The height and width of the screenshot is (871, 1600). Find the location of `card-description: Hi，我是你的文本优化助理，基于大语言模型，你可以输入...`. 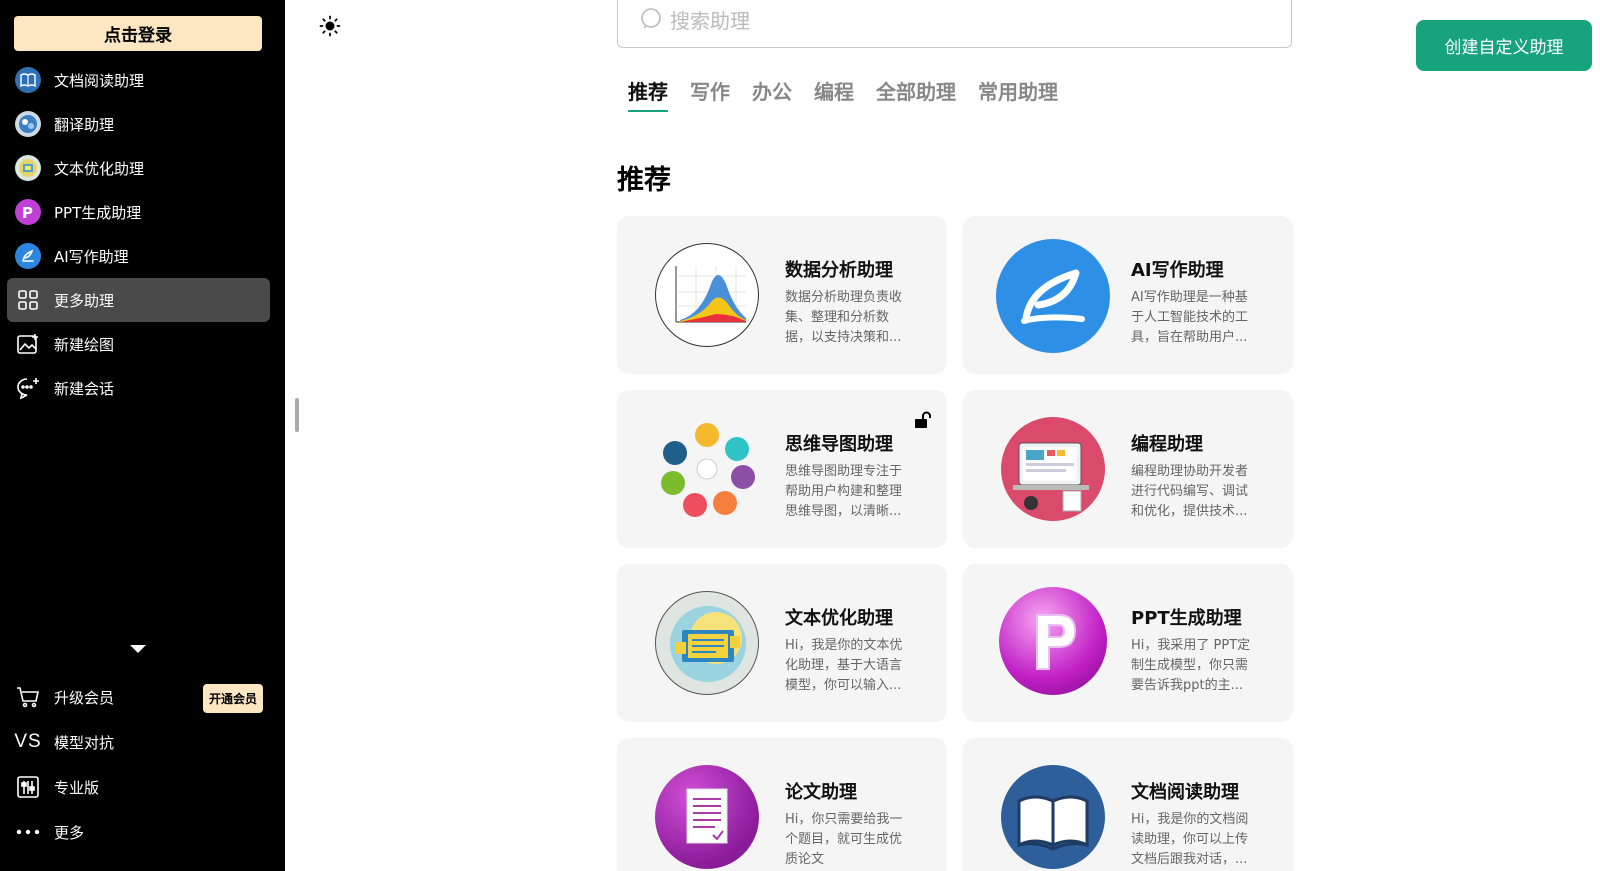

card-description: Hi，我是你的文本优化助理，基于大语言模型，你可以输入... is located at coordinates (844, 665).